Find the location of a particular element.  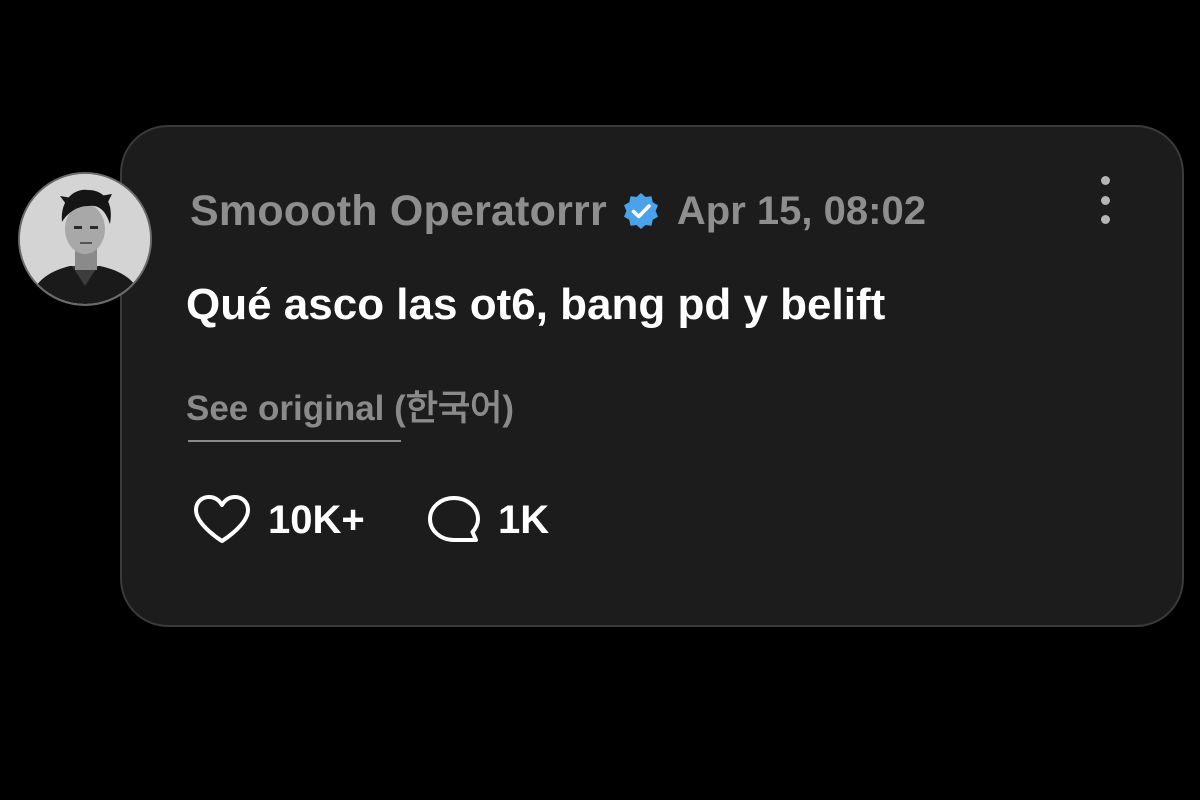

see-original-link: See original (한국어) is located at coordinates (350, 405).